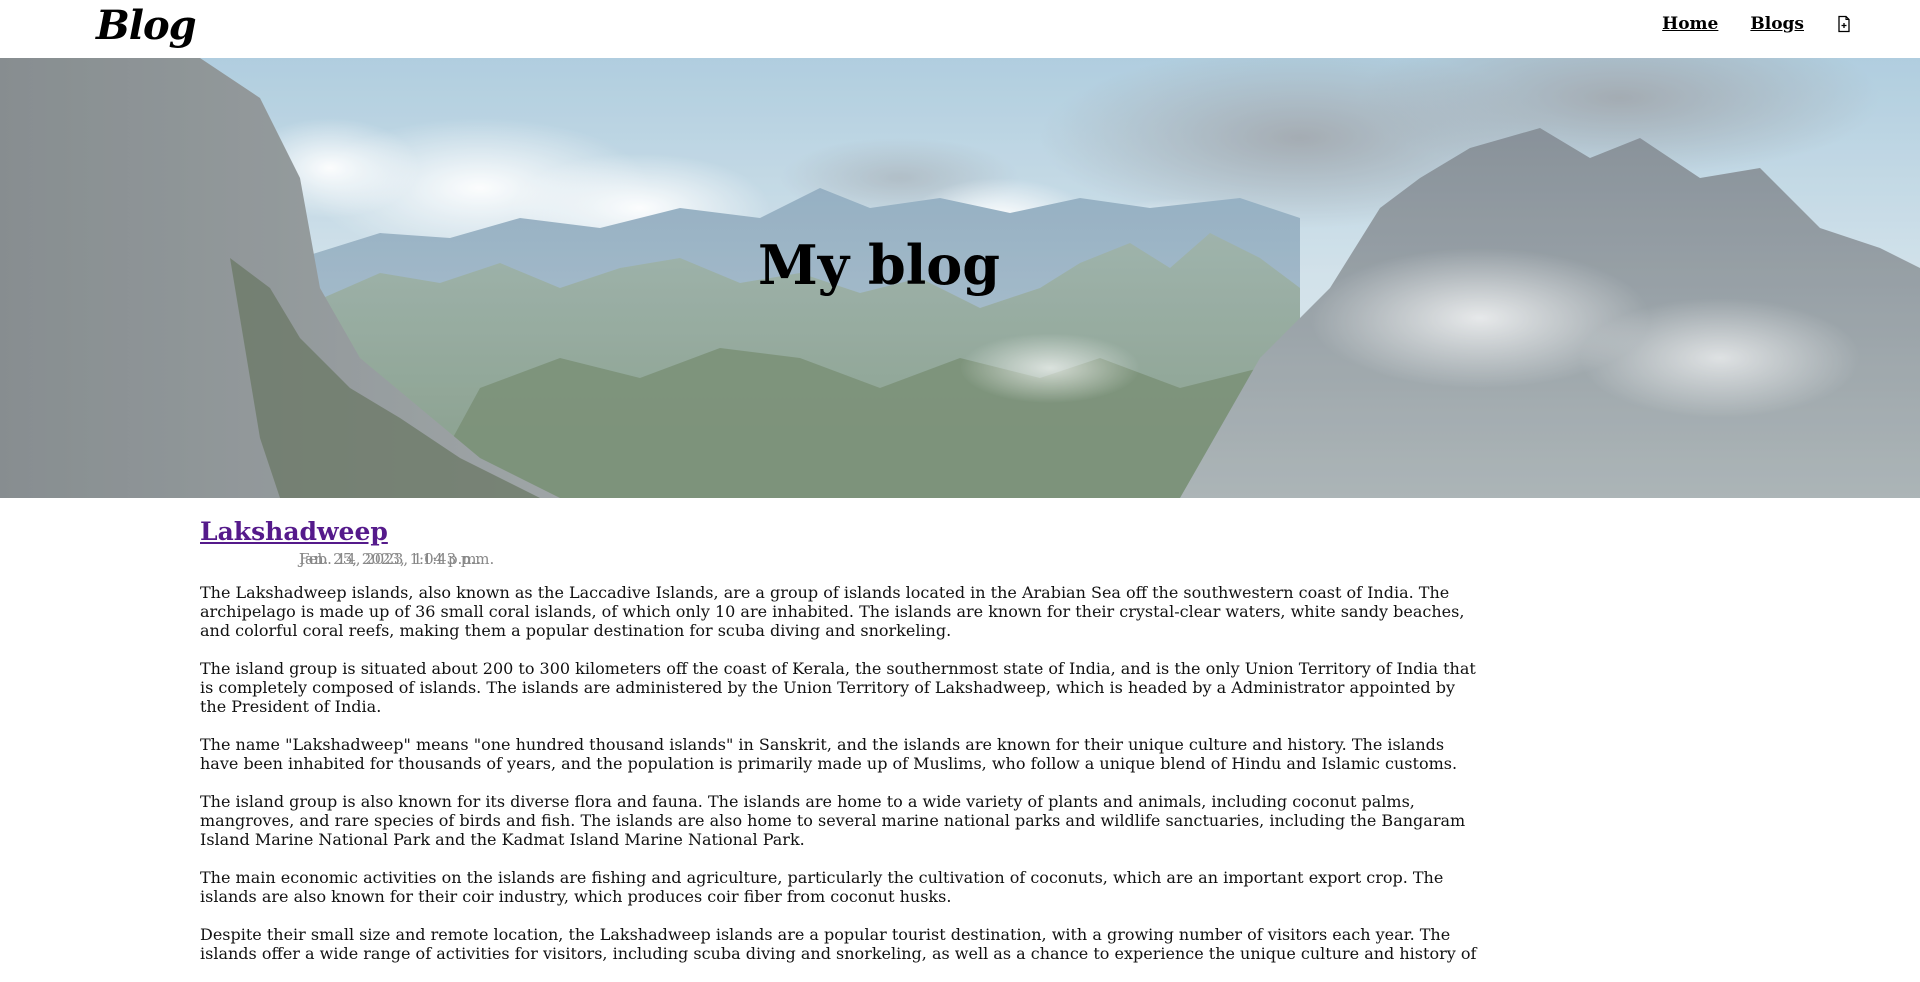  Describe the element at coordinates (879, 265) in the screenshot. I see `hero-title: My blog` at that location.